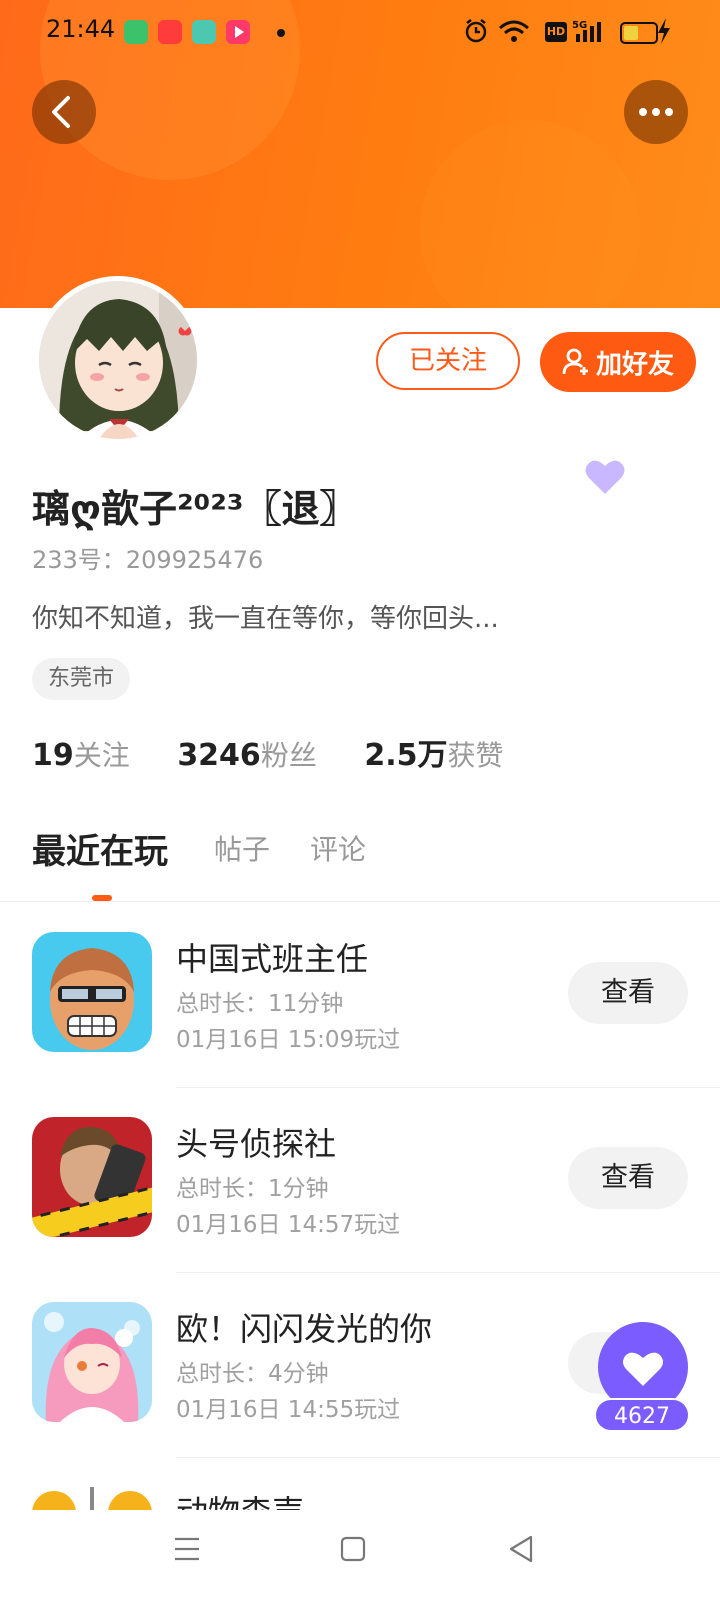 Image resolution: width=720 pixels, height=1600 pixels. Describe the element at coordinates (288, 1410) in the screenshot. I see `game-last-played: 01月16日 14:55玩过` at that location.